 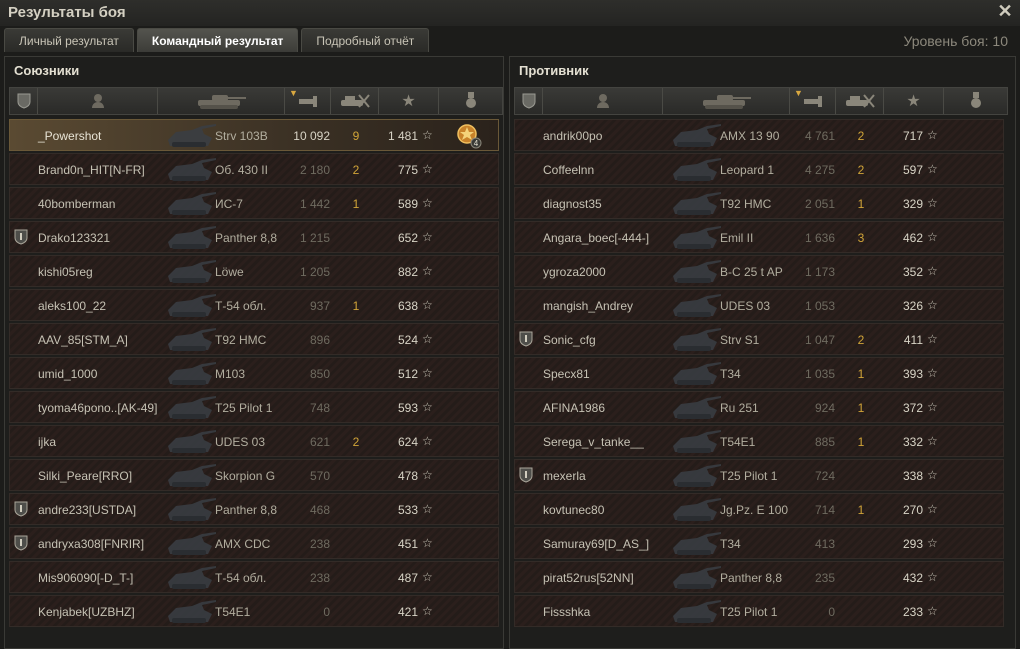 What do you see at coordinates (912, 204) in the screenshot?
I see `xp-value: 329` at bounding box center [912, 204].